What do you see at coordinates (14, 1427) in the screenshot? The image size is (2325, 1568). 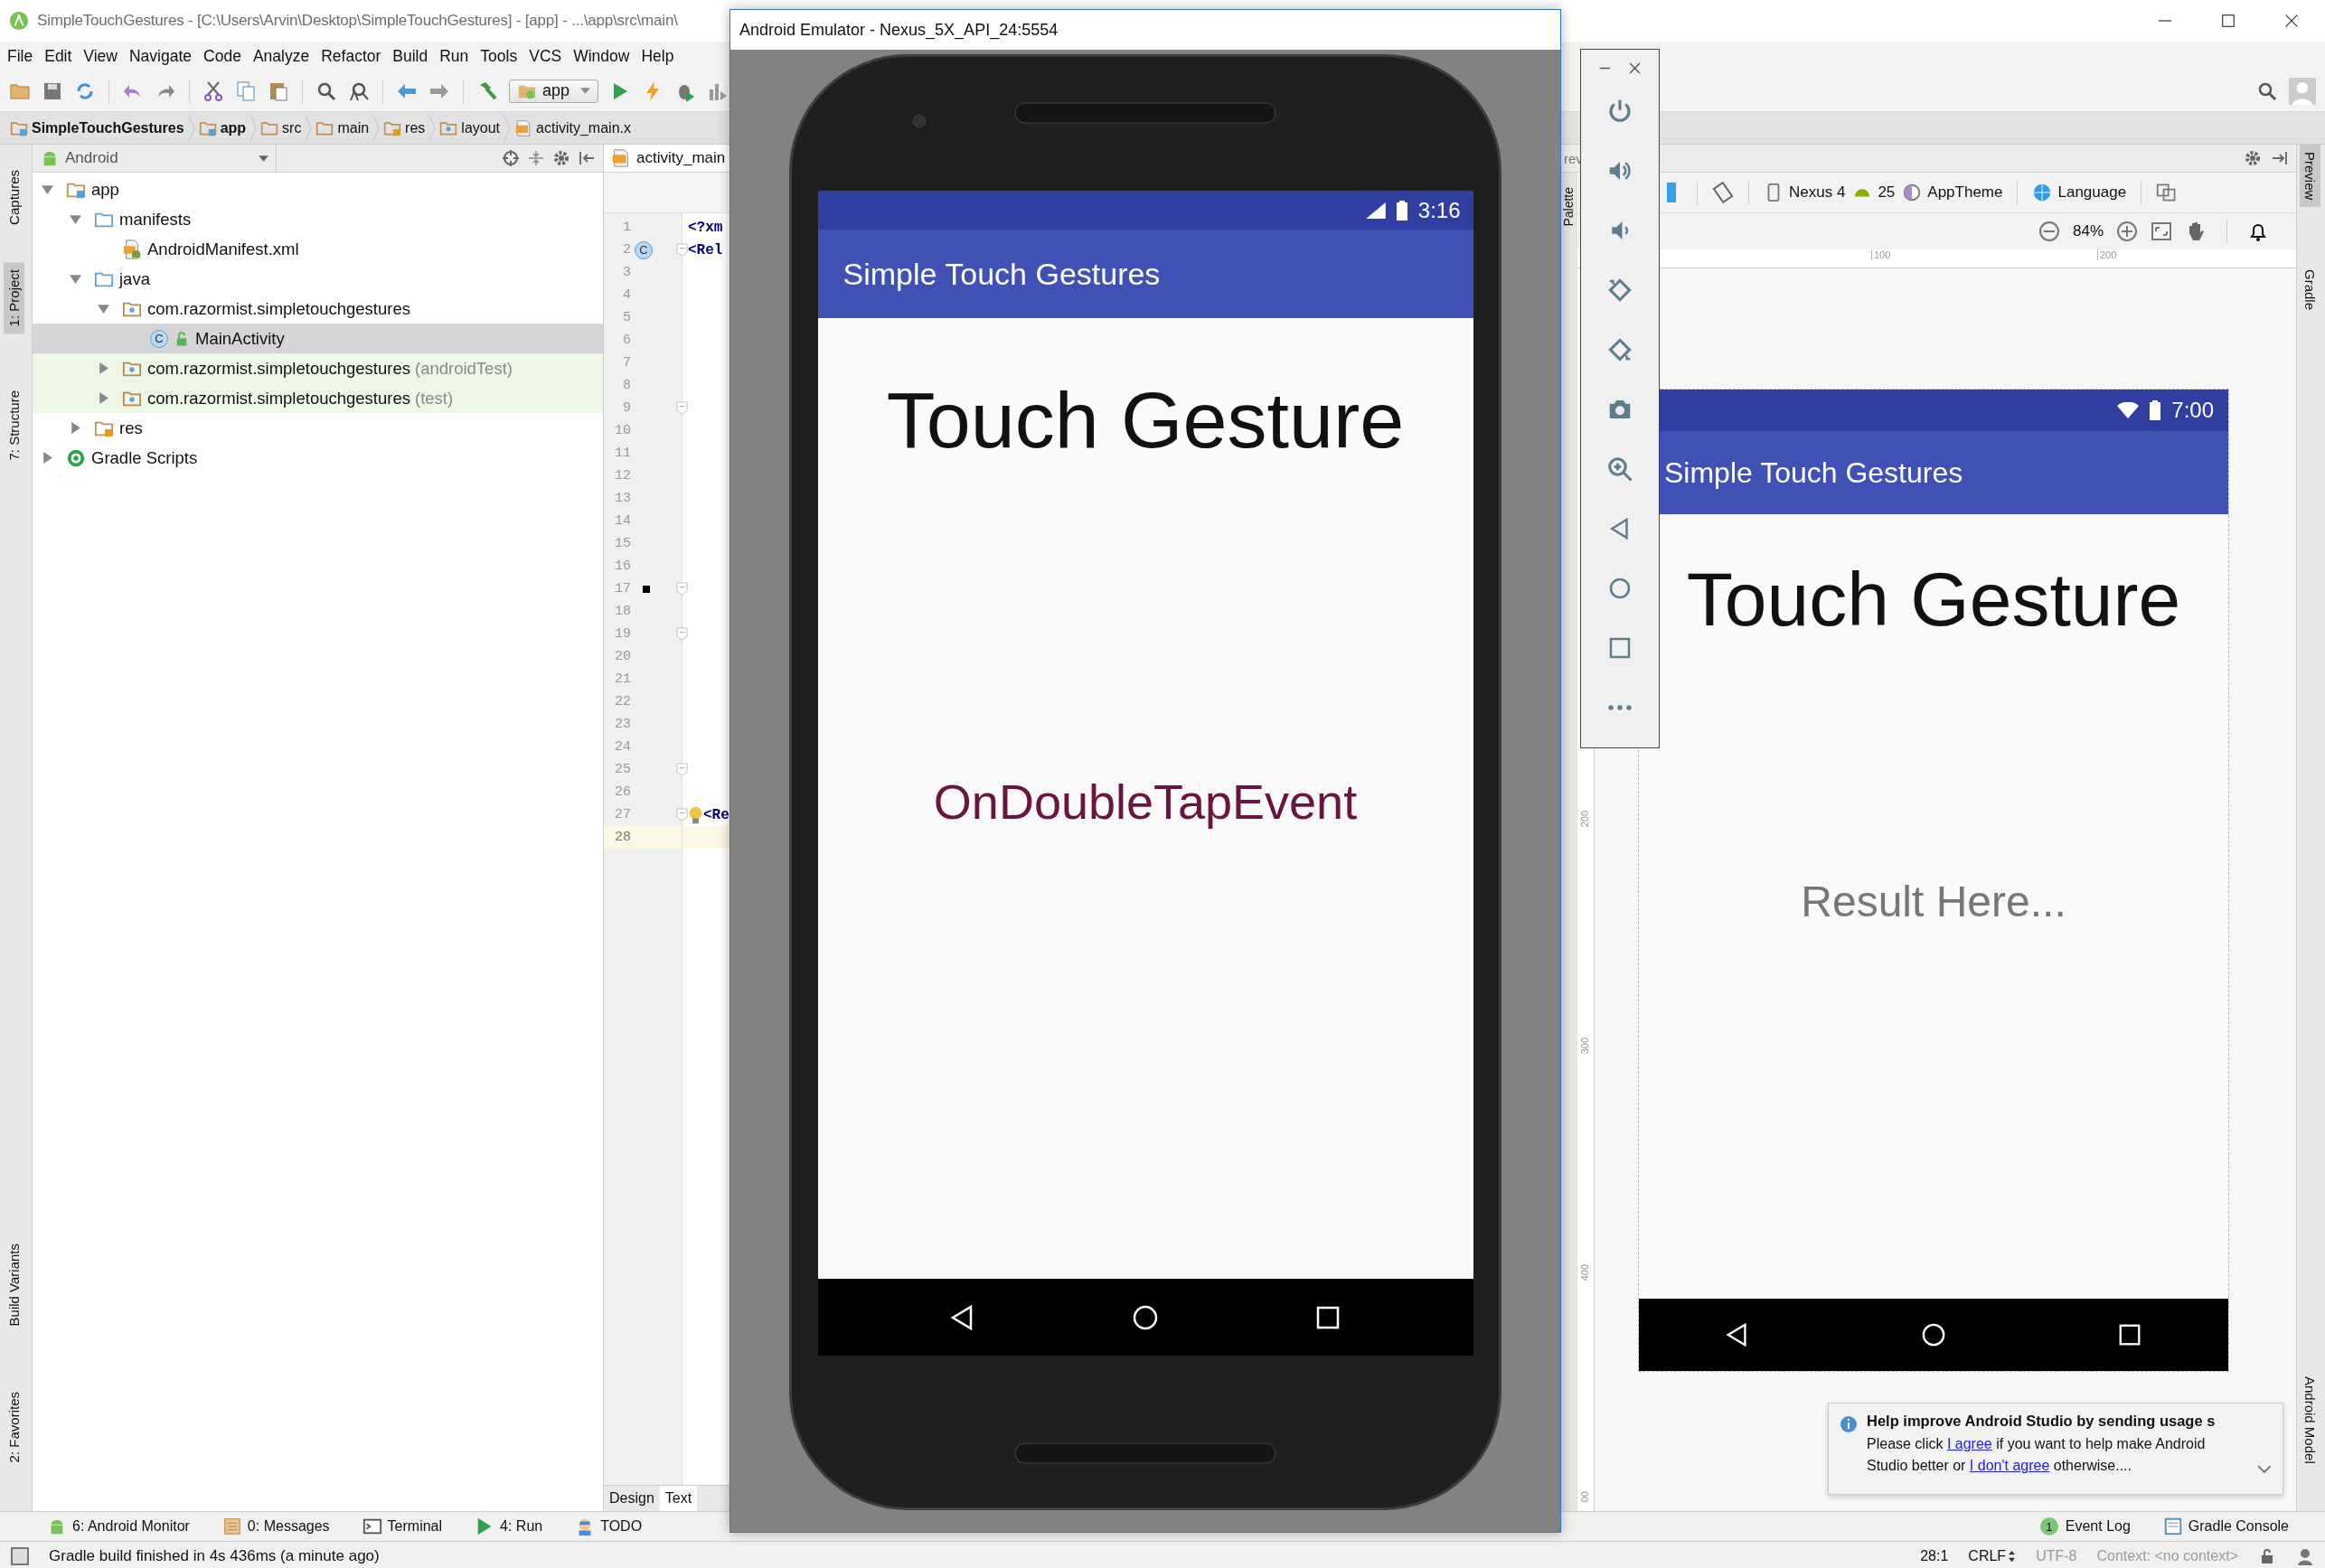 I see `tool-window-tab: 2: Favorites` at bounding box center [14, 1427].